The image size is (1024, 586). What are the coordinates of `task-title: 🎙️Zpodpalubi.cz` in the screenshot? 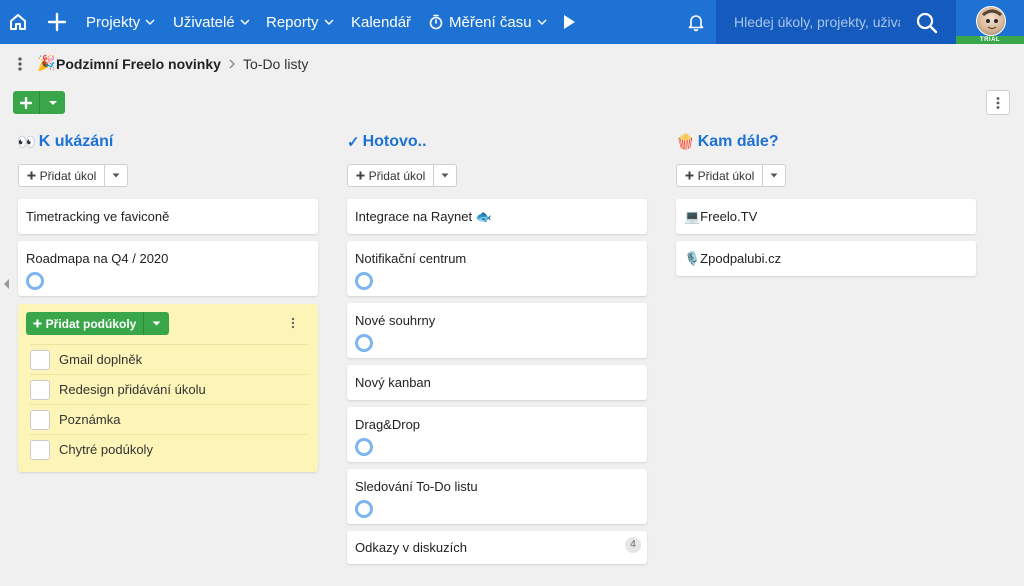 It's located at (733, 258).